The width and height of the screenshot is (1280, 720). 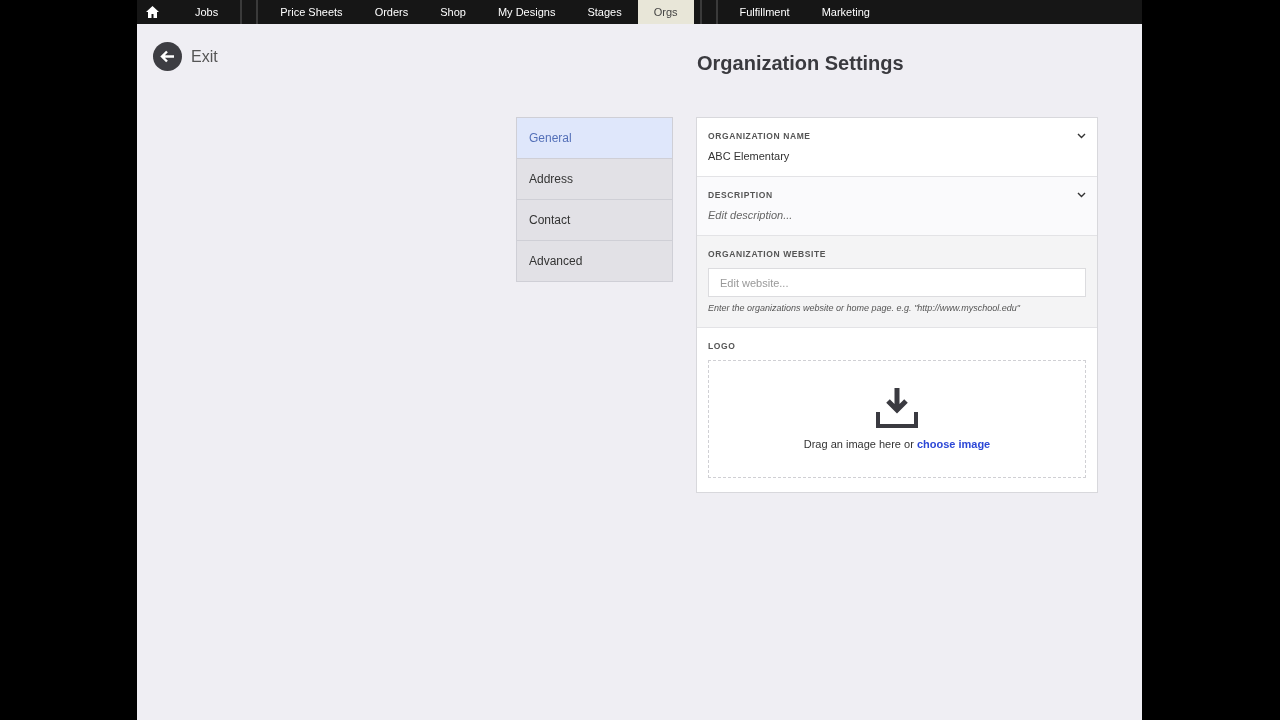 What do you see at coordinates (665, 12) in the screenshot?
I see `nav-tab: Orgs` at bounding box center [665, 12].